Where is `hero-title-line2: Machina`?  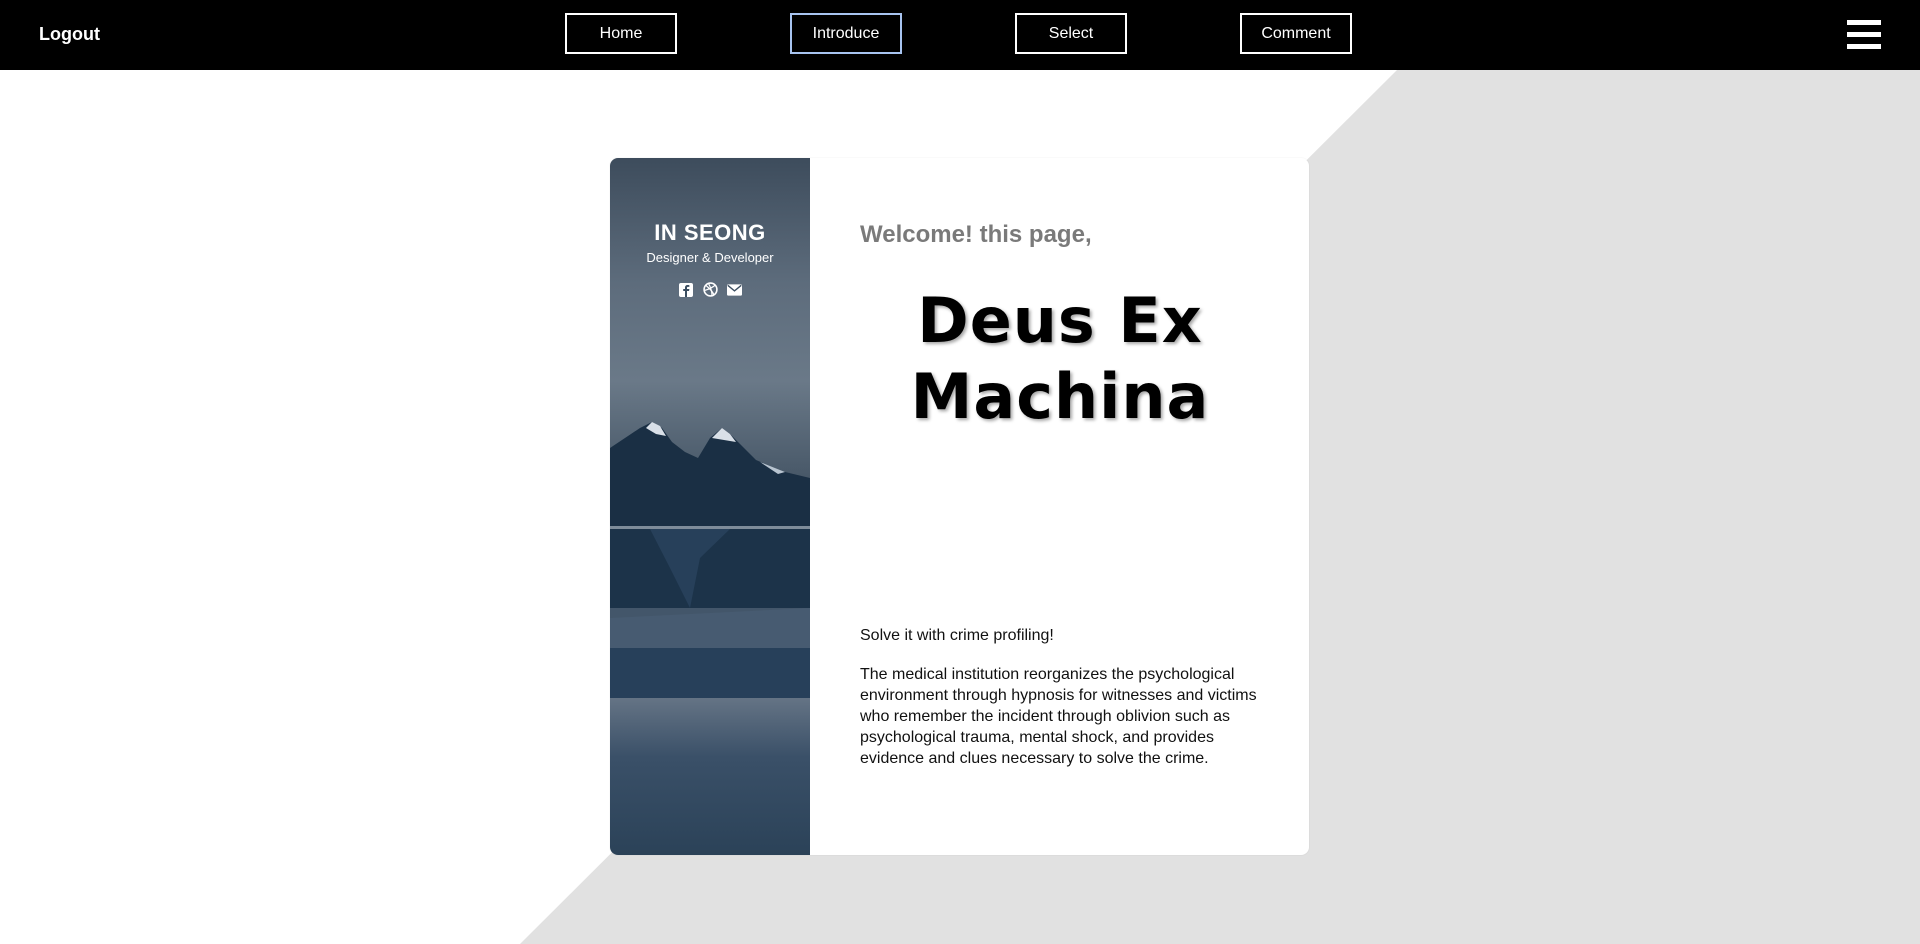 hero-title-line2: Machina is located at coordinates (1060, 396).